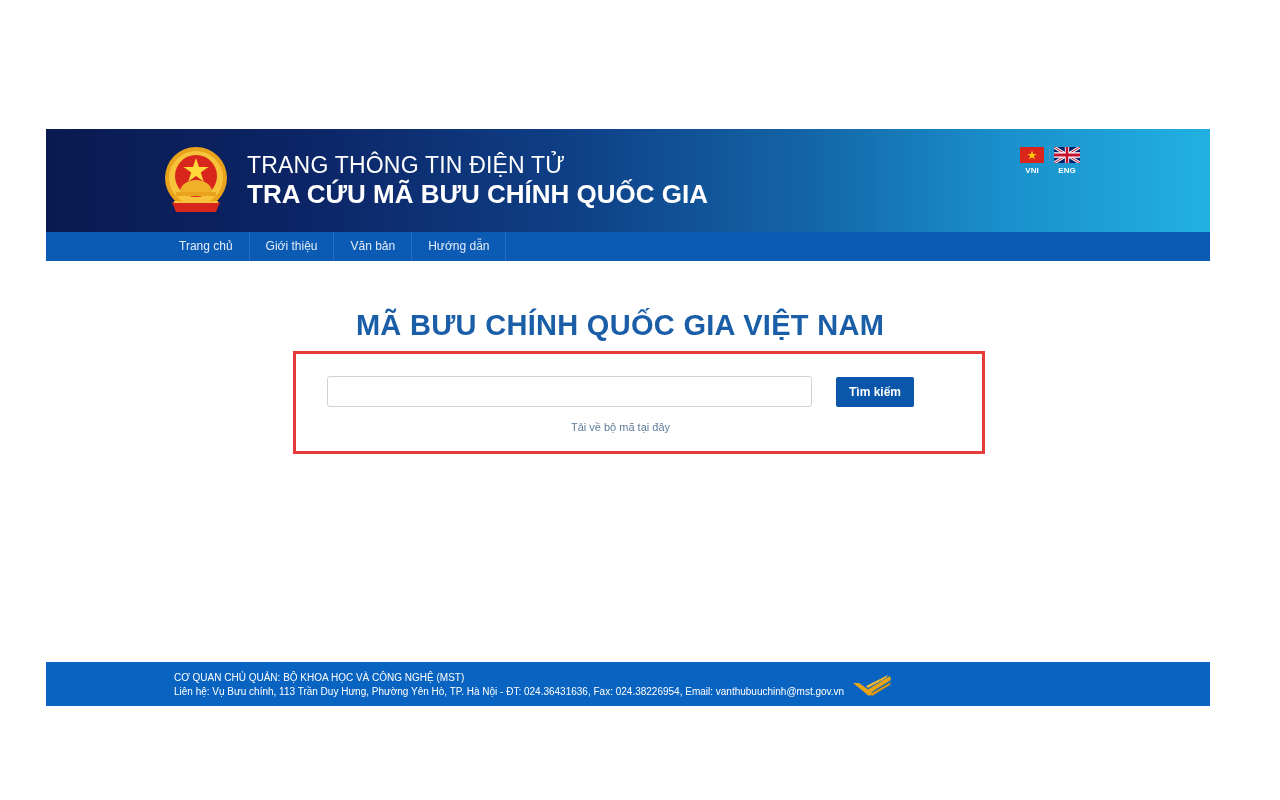  What do you see at coordinates (407, 164) in the screenshot?
I see `site-title: TRANG THÔNG TIN ĐIỆN TỬ` at bounding box center [407, 164].